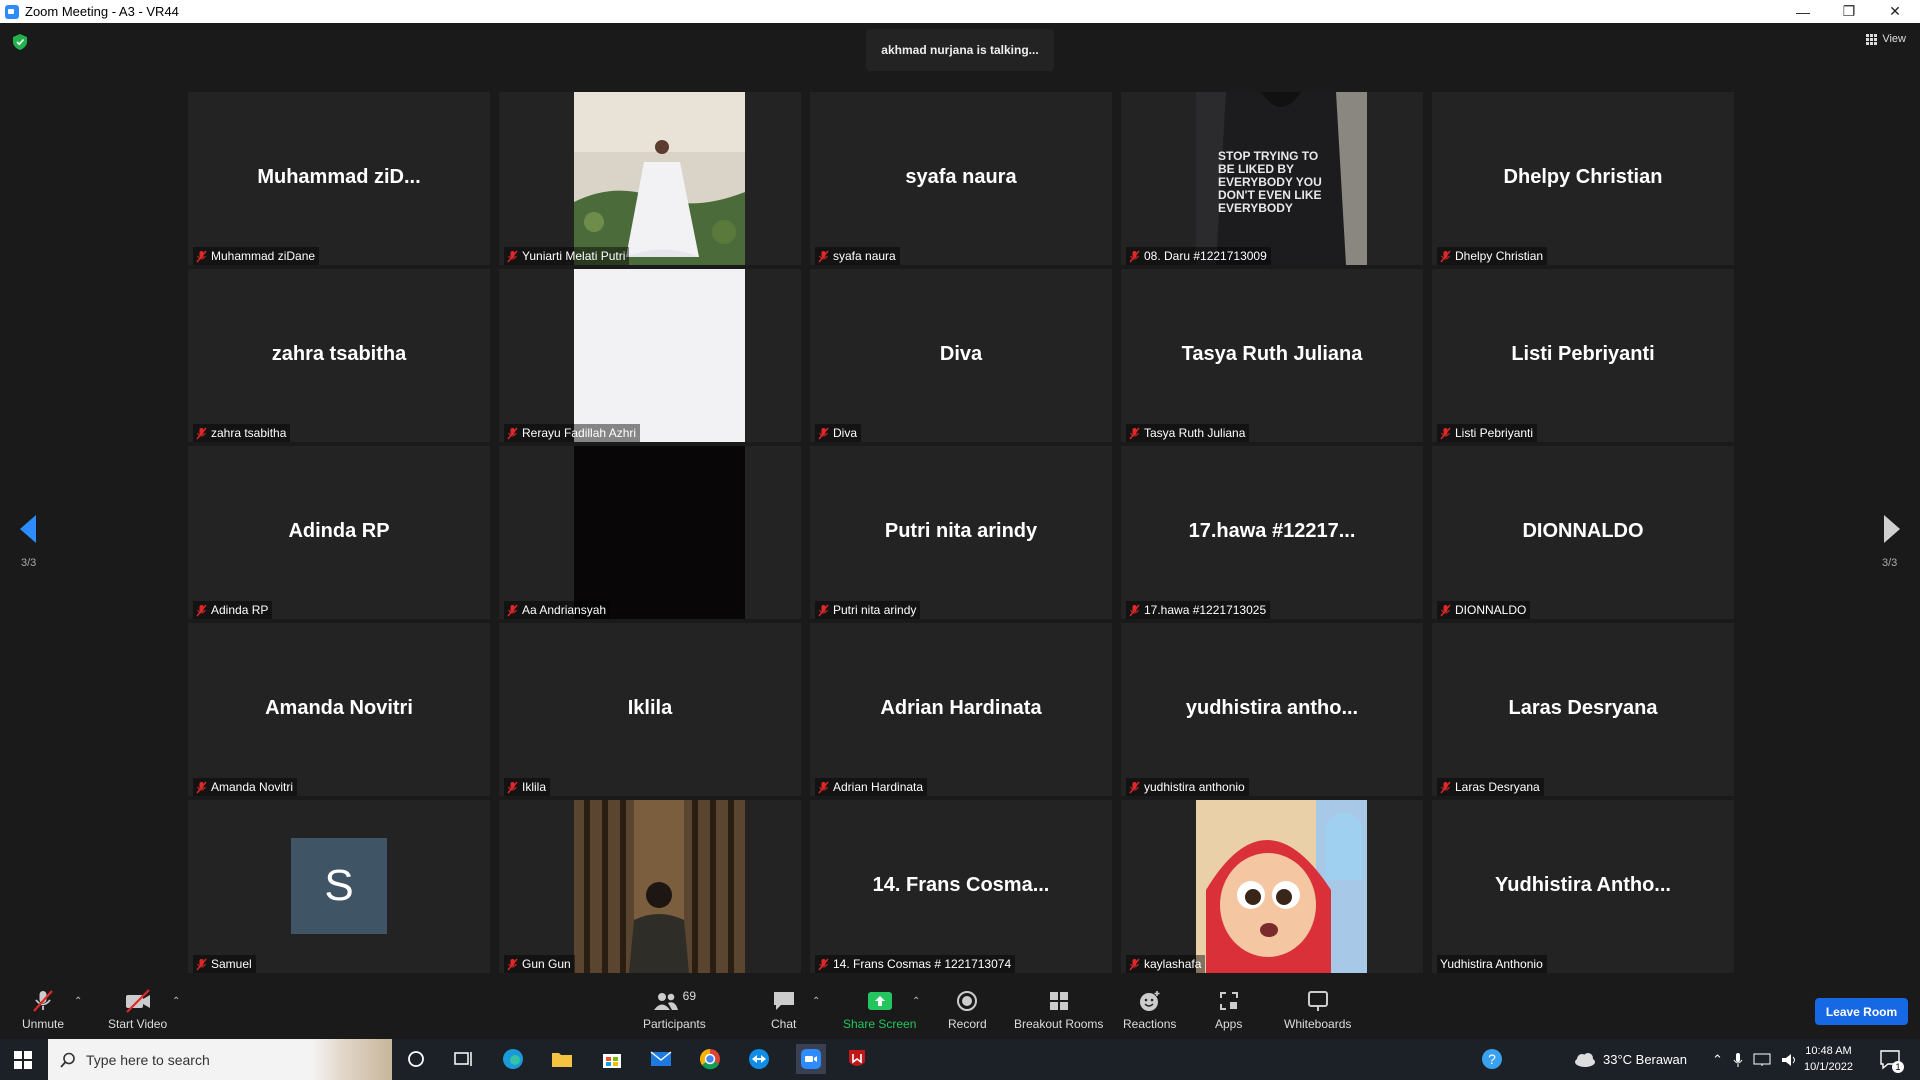  What do you see at coordinates (1861, 1011) in the screenshot?
I see `leave-room-button: Leave Room` at bounding box center [1861, 1011].